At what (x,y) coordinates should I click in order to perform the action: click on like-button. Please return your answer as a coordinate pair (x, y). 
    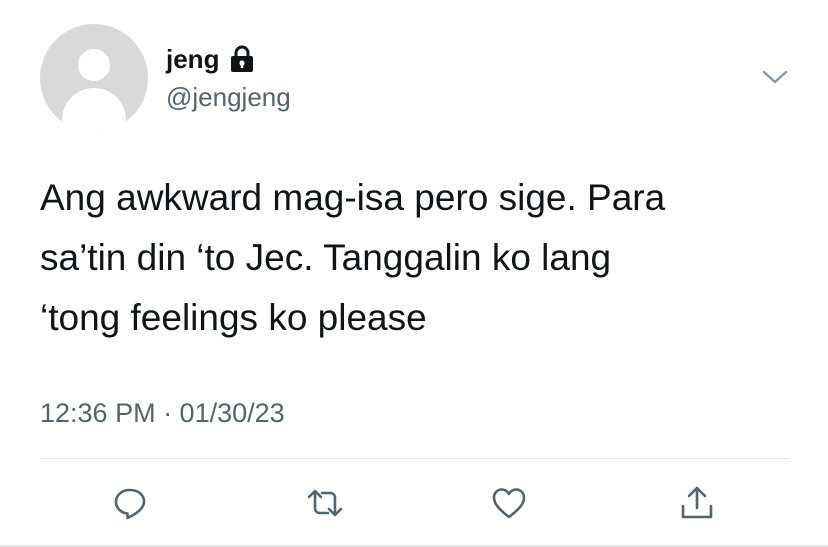
    Looking at the image, I should click on (509, 503).